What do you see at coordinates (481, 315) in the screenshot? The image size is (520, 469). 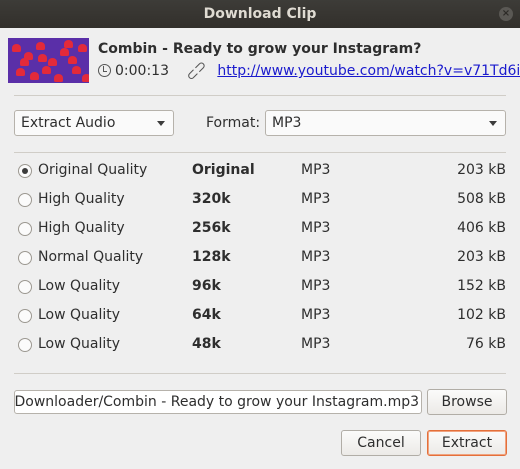 I see `quality-size: 102 kB` at bounding box center [481, 315].